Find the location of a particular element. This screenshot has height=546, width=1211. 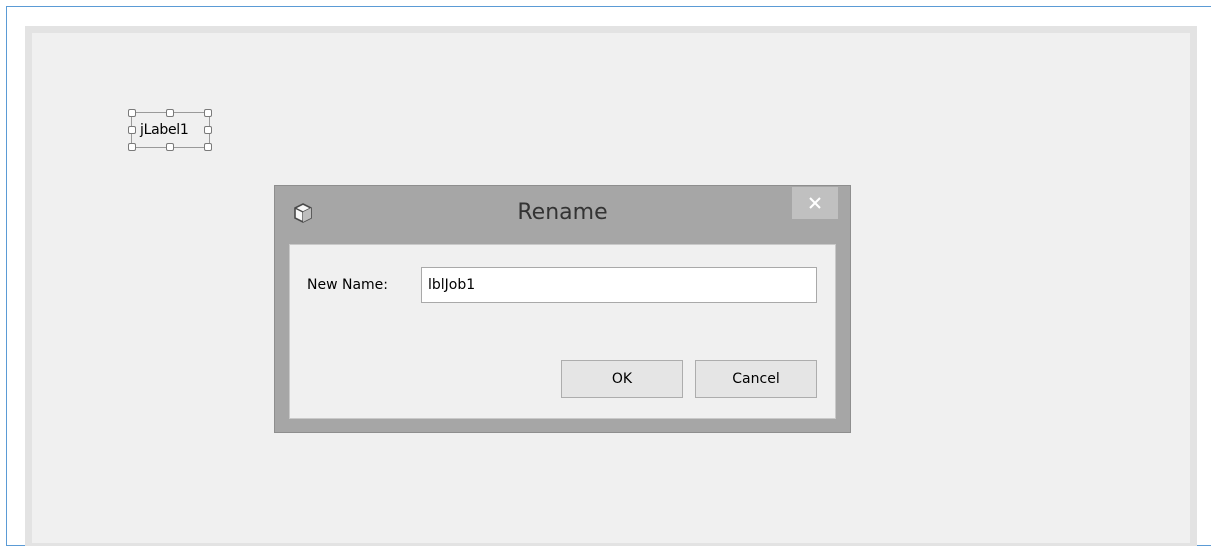

jlabel-text: jLabel1 is located at coordinates (164, 130).